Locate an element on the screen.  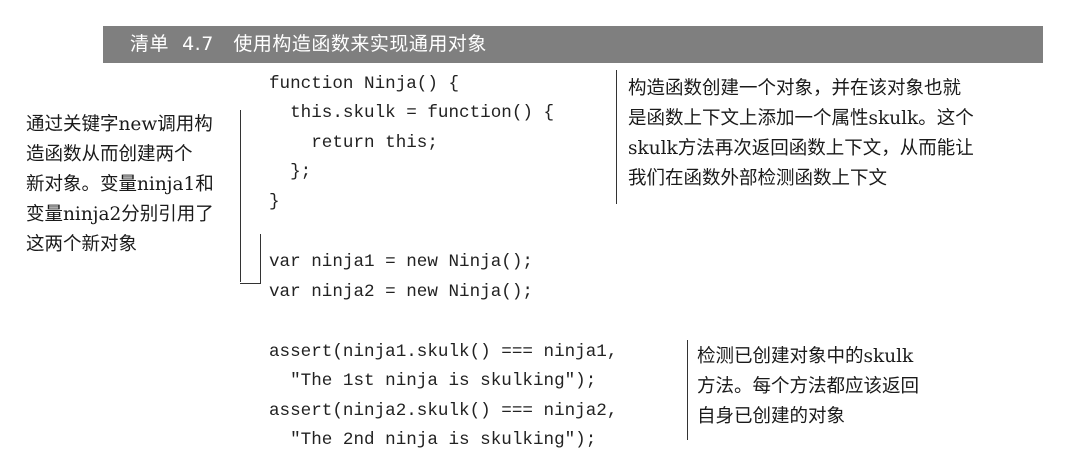
code-line: "The 2nd ninja is skulking"); is located at coordinates (433, 440).